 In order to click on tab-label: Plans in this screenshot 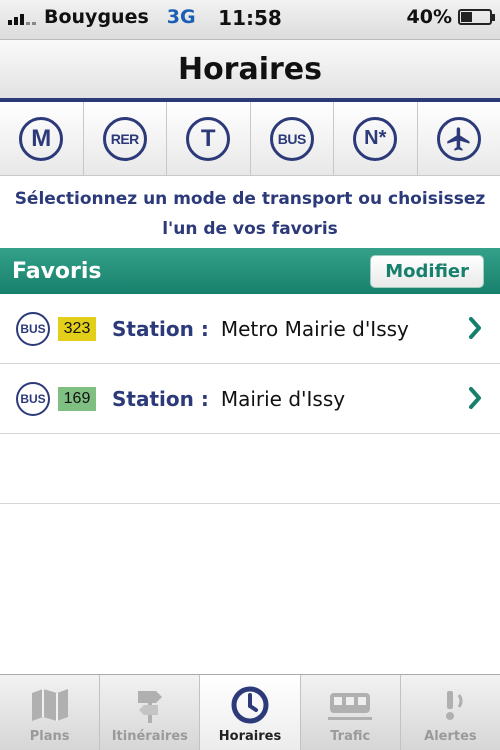, I will do `click(49, 736)`.